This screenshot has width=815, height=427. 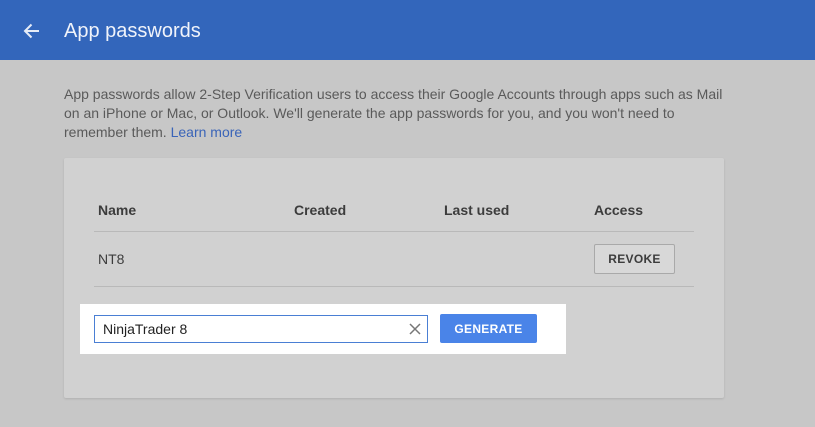 I want to click on generate-button: GENERATE, so click(x=488, y=328).